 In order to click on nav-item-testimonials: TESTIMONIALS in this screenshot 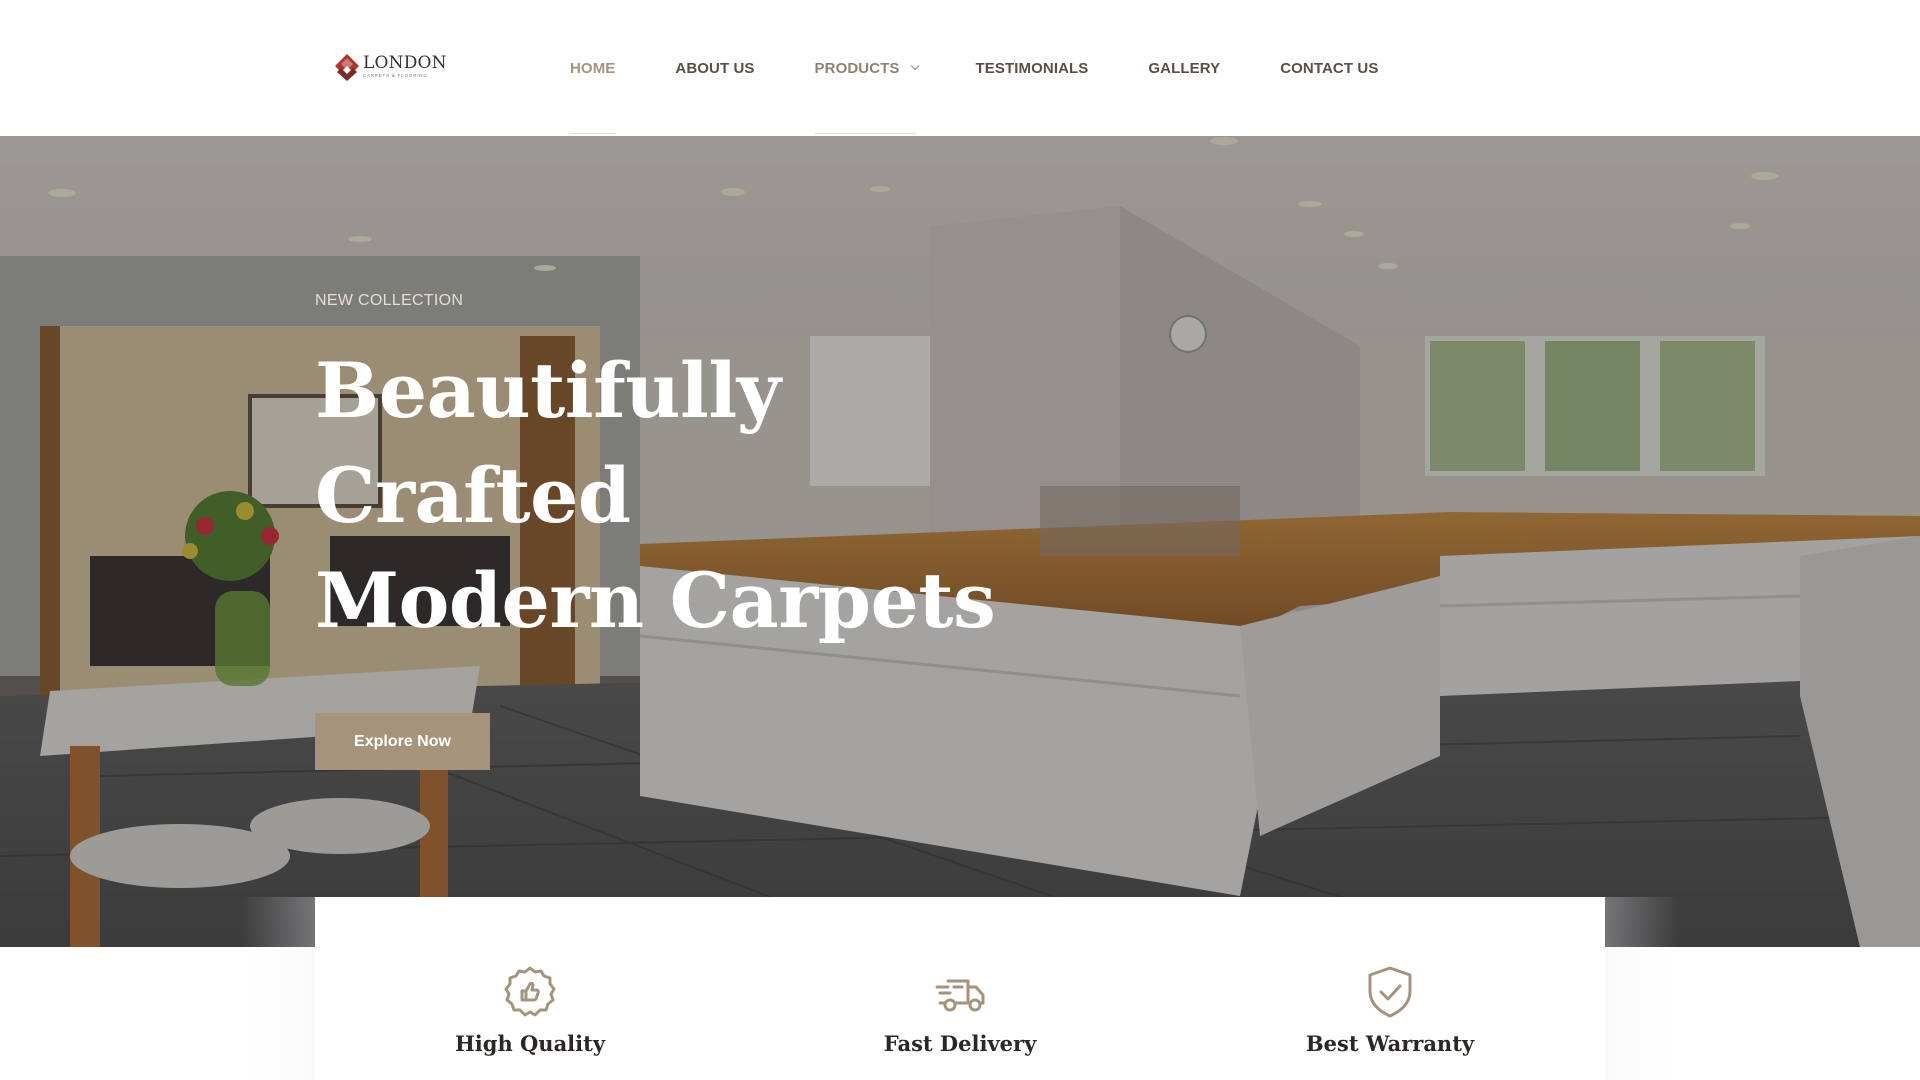, I will do `click(1032, 68)`.